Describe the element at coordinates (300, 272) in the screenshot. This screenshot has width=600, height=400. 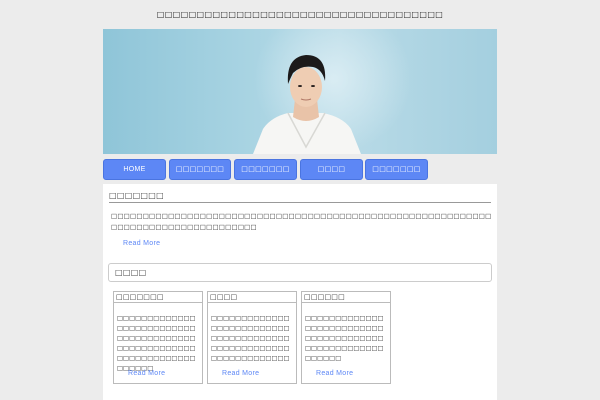
I see `feature-heading-box: □□□□` at that location.